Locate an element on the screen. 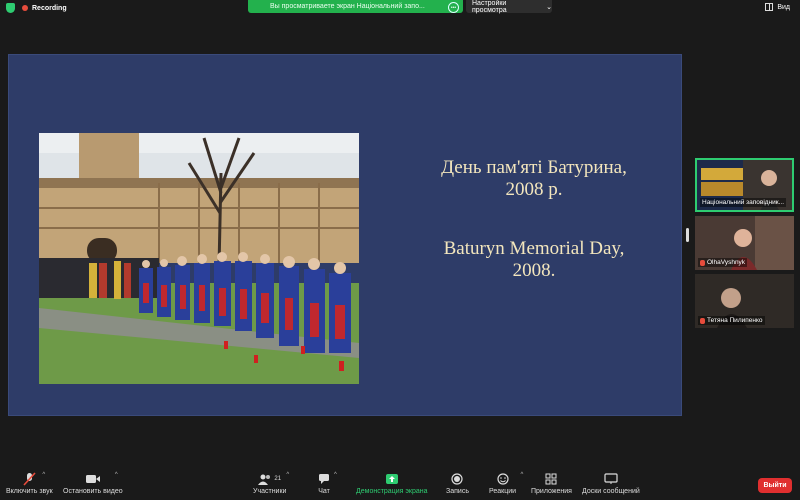 The image size is (800, 500). participant-tile: OlhaVyshnyk is located at coordinates (744, 243).